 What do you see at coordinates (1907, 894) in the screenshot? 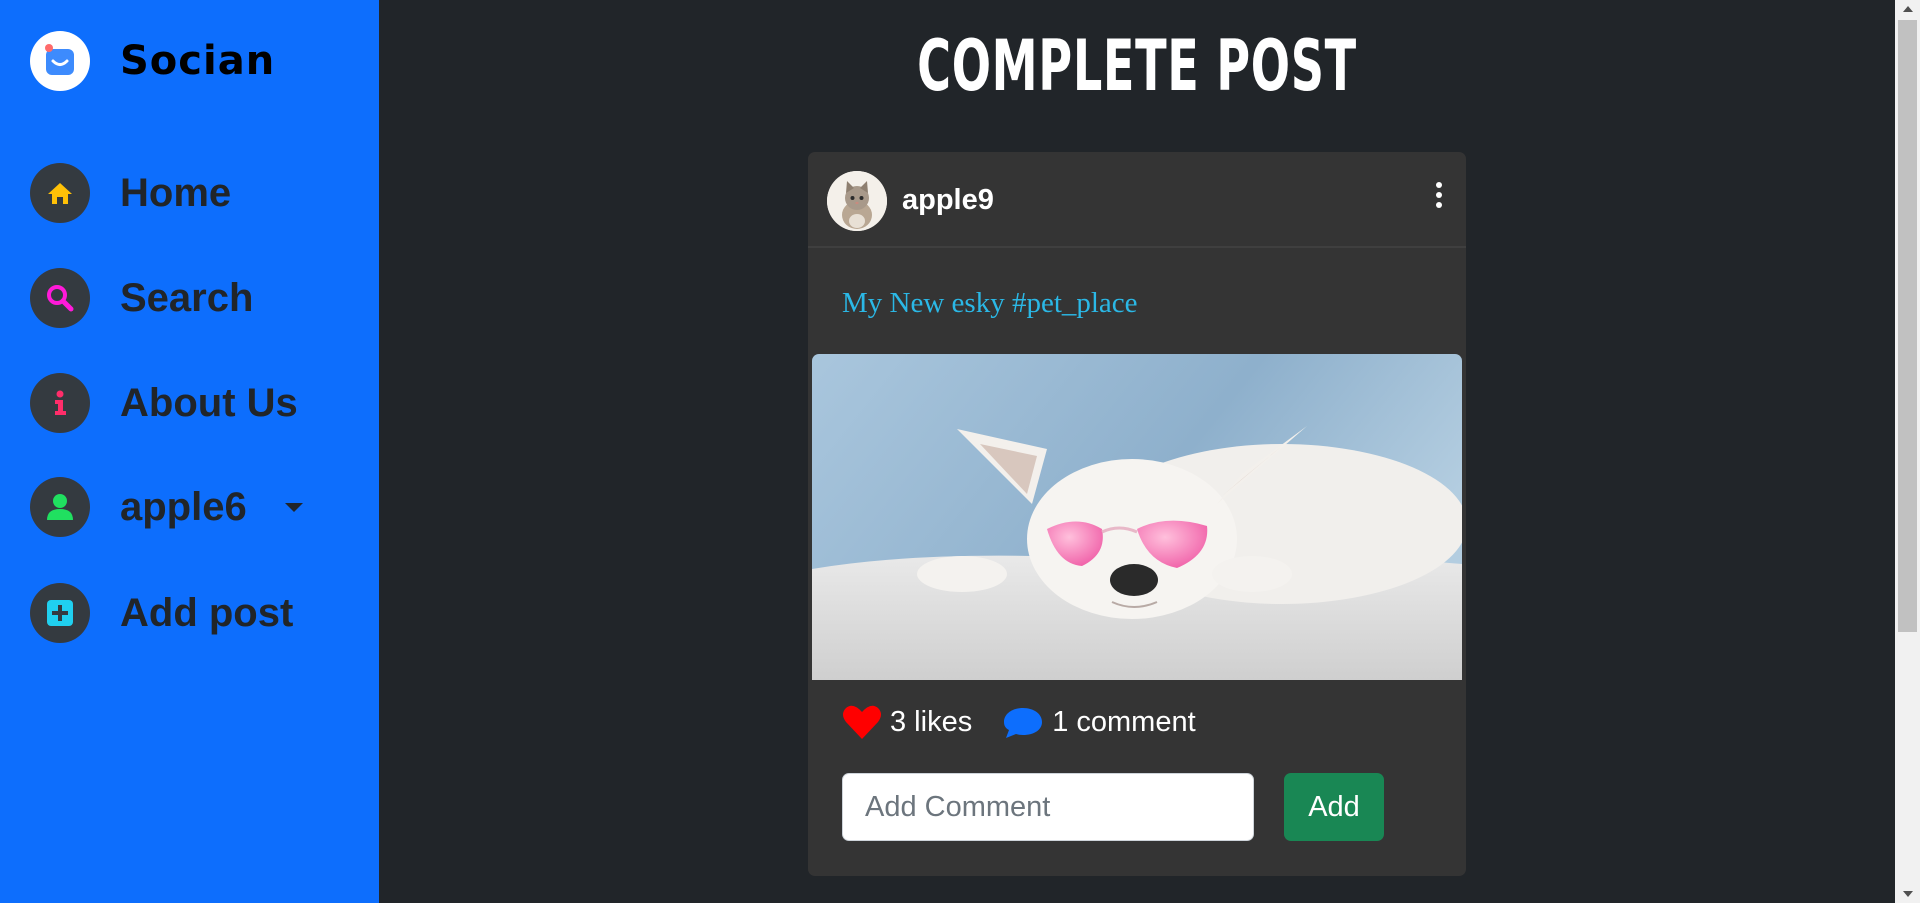
I see `scroll-down-icon` at bounding box center [1907, 894].